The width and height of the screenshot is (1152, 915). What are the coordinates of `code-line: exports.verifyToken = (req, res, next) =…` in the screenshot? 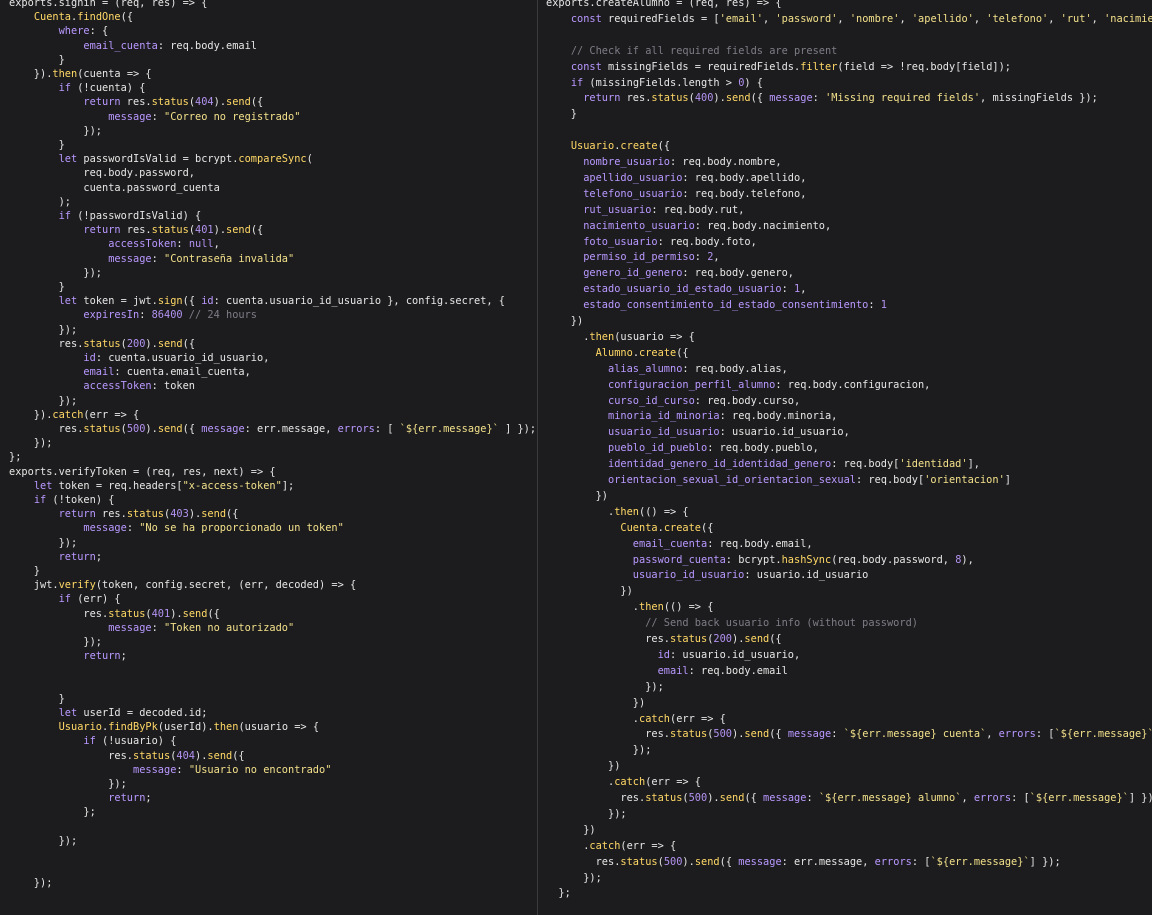 It's located at (142, 472).